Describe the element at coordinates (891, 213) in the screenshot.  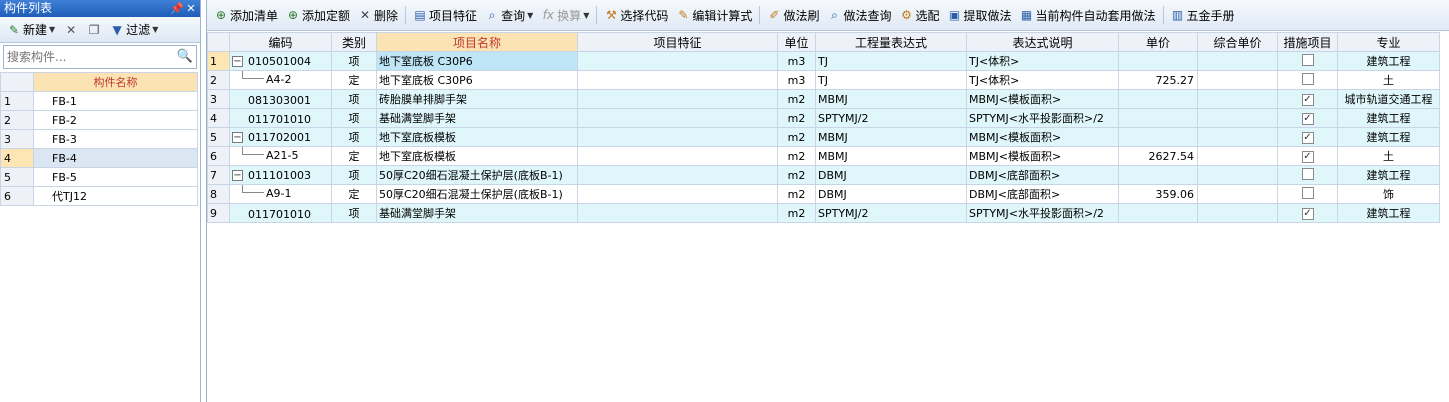
I see `quantity-expression-cell: SPTYMJ/2` at that location.